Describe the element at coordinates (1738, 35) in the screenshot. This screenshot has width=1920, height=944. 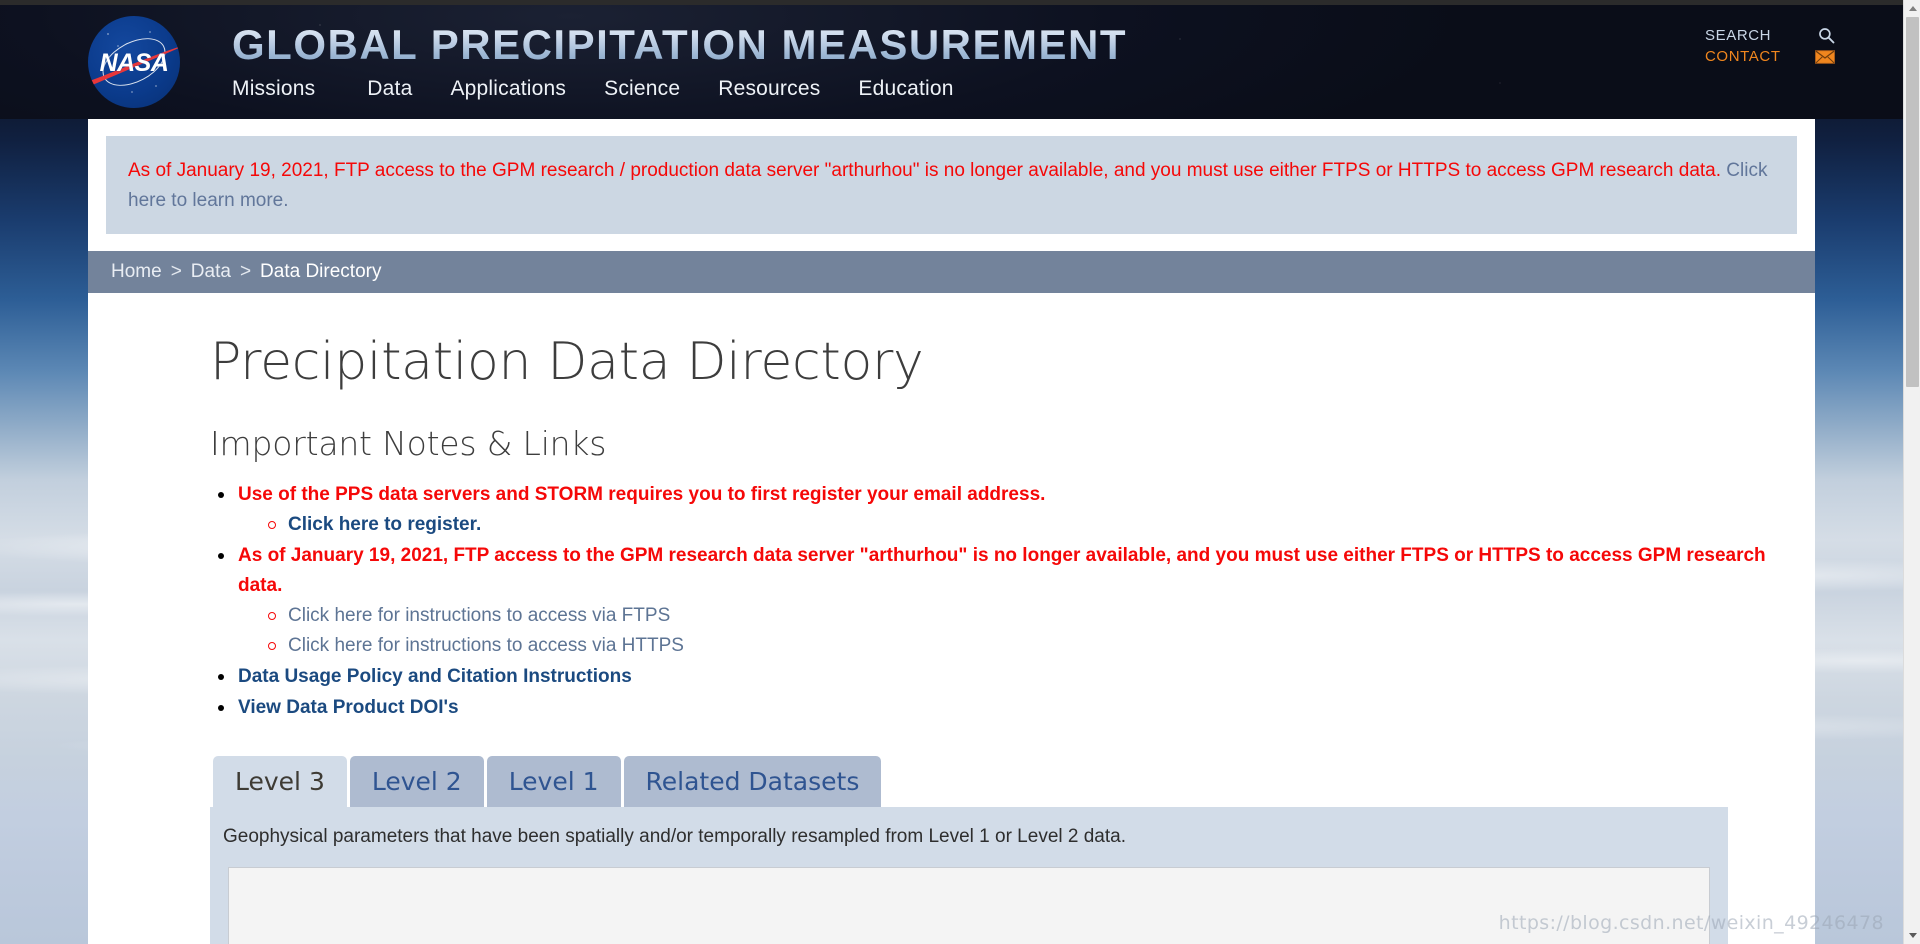
I see `search-label: SEARCH` at that location.